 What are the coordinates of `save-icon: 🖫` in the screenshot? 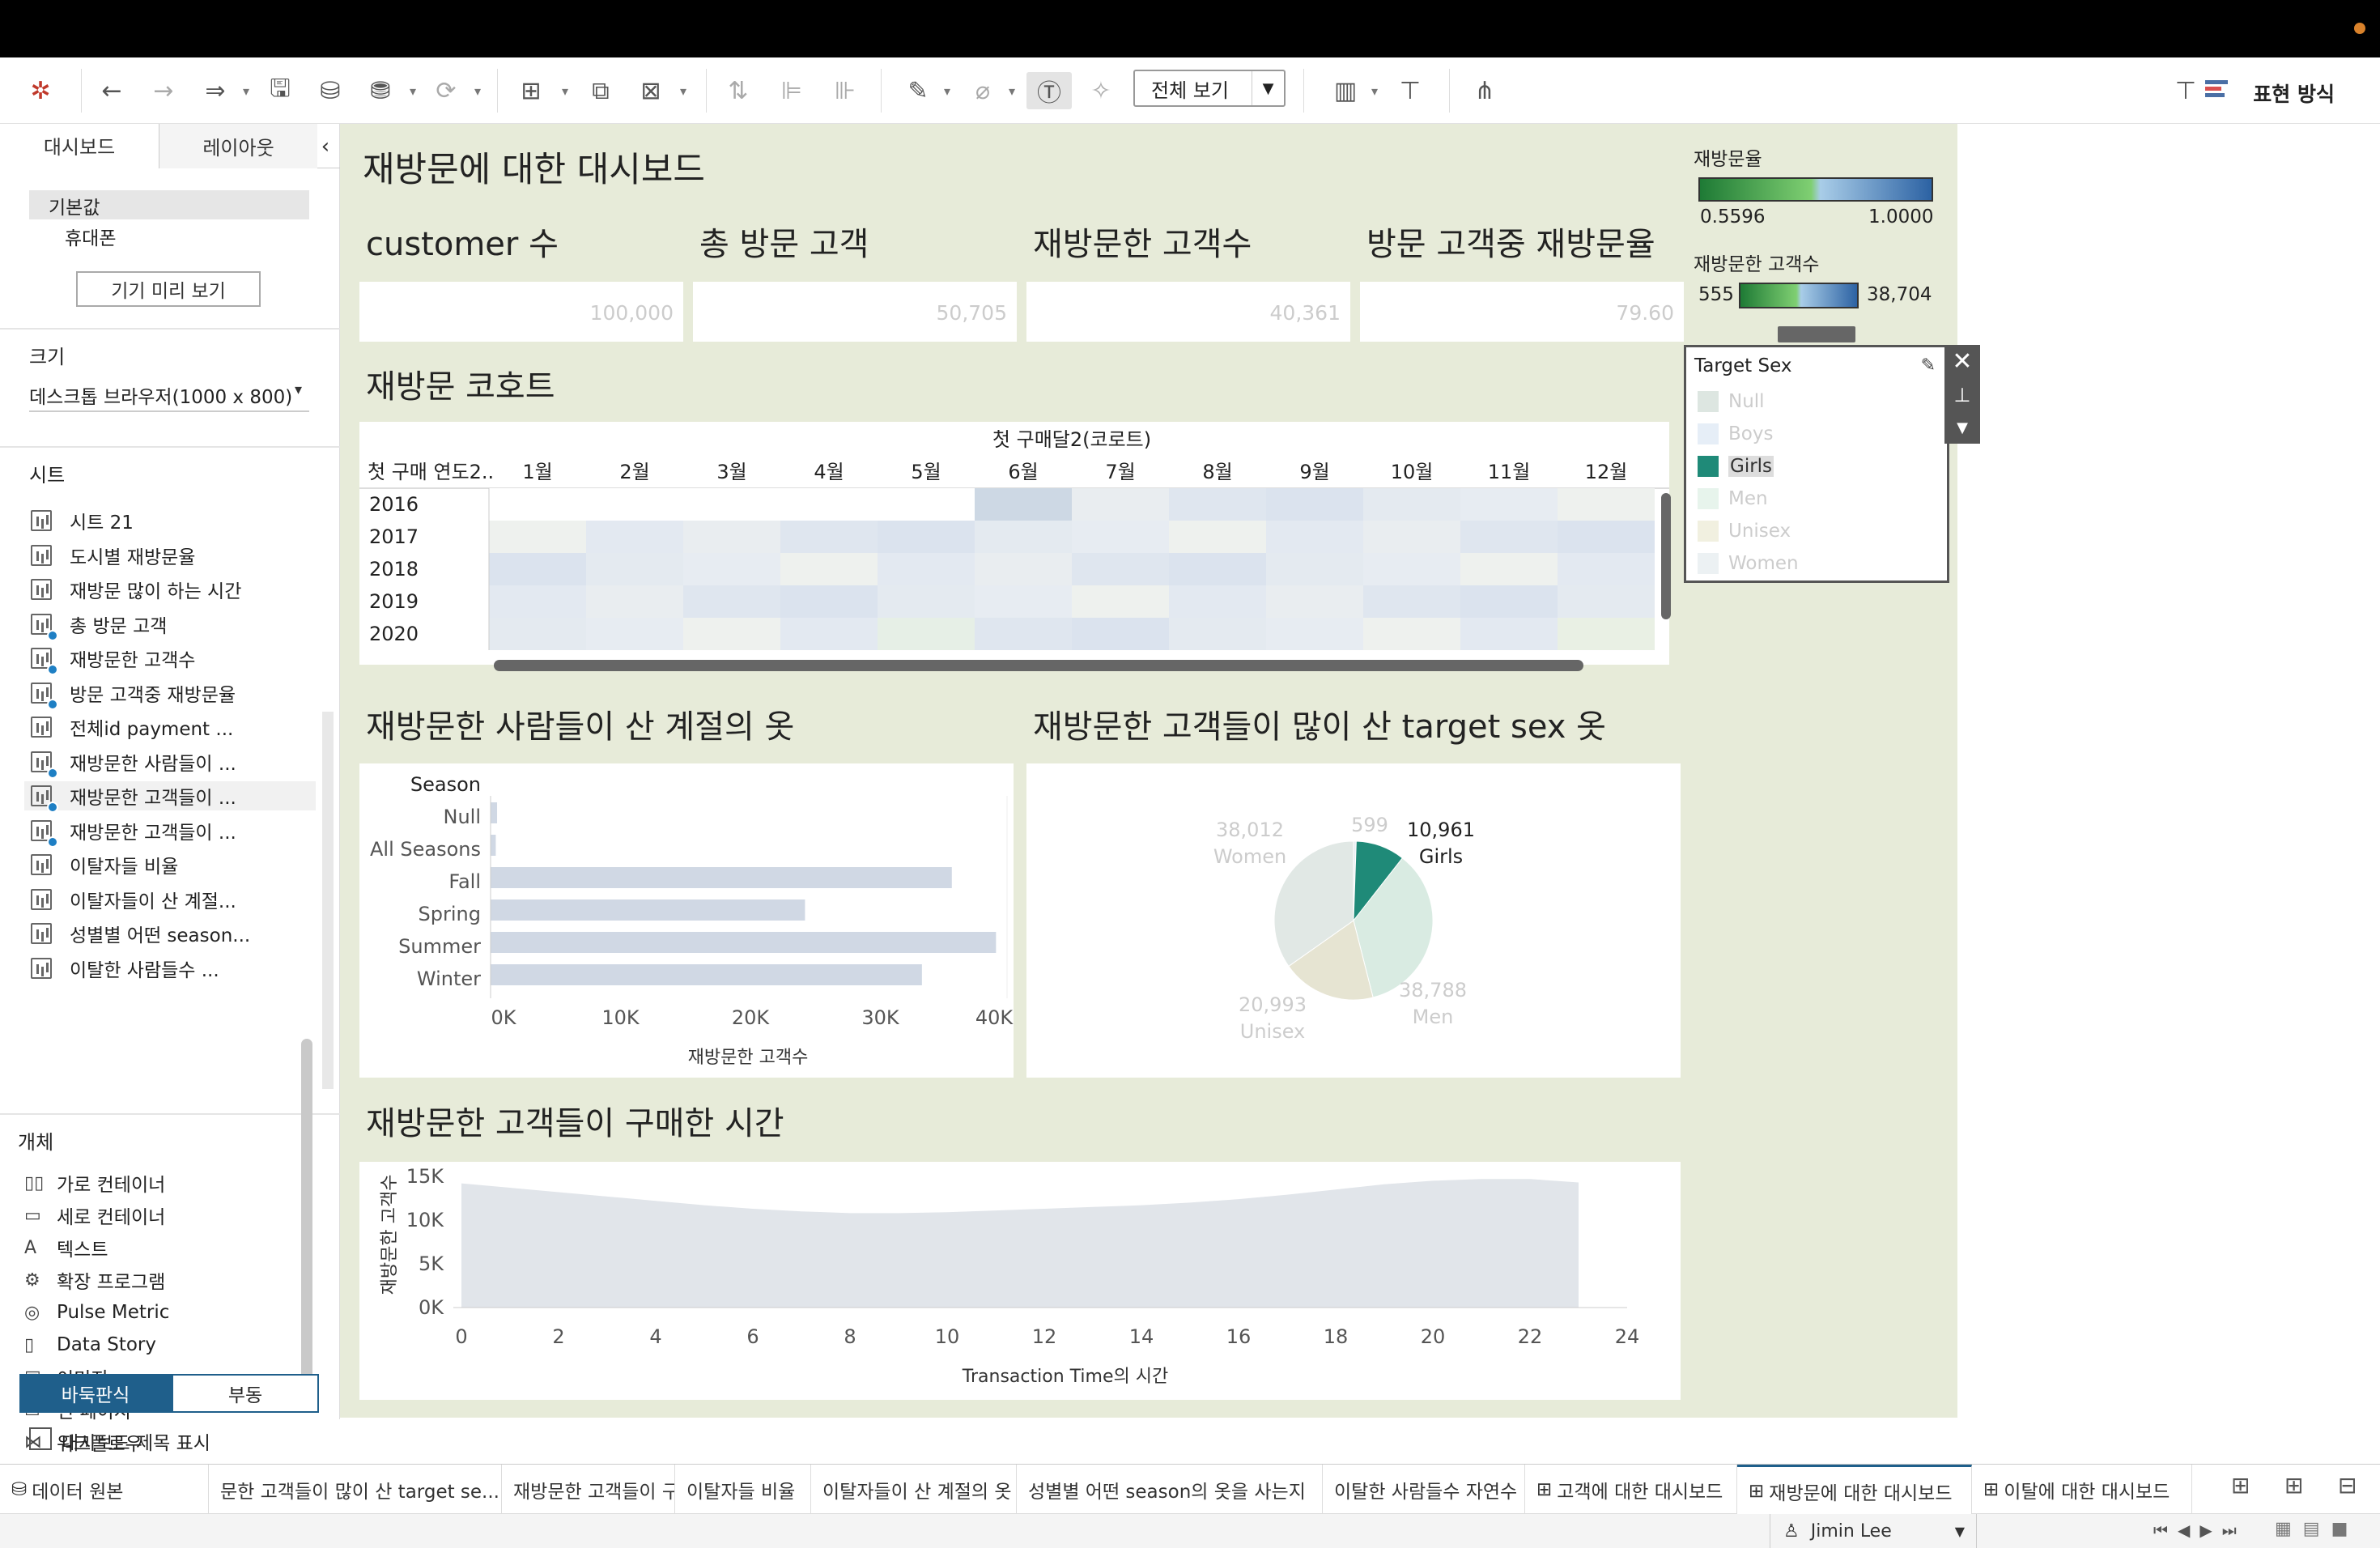 It's located at (280, 91).